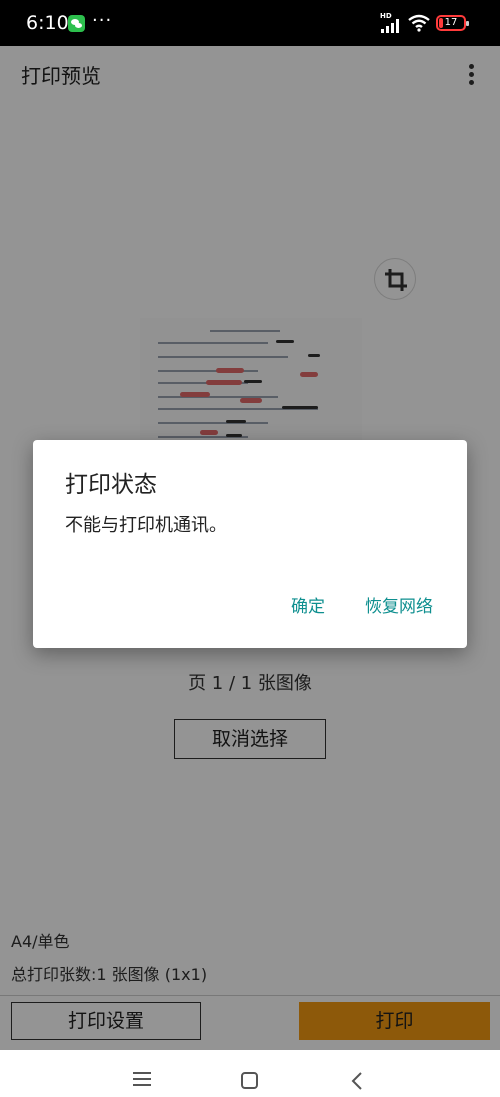 The image size is (500, 1097). What do you see at coordinates (308, 607) in the screenshot?
I see `dialog-ok-button: 确定` at bounding box center [308, 607].